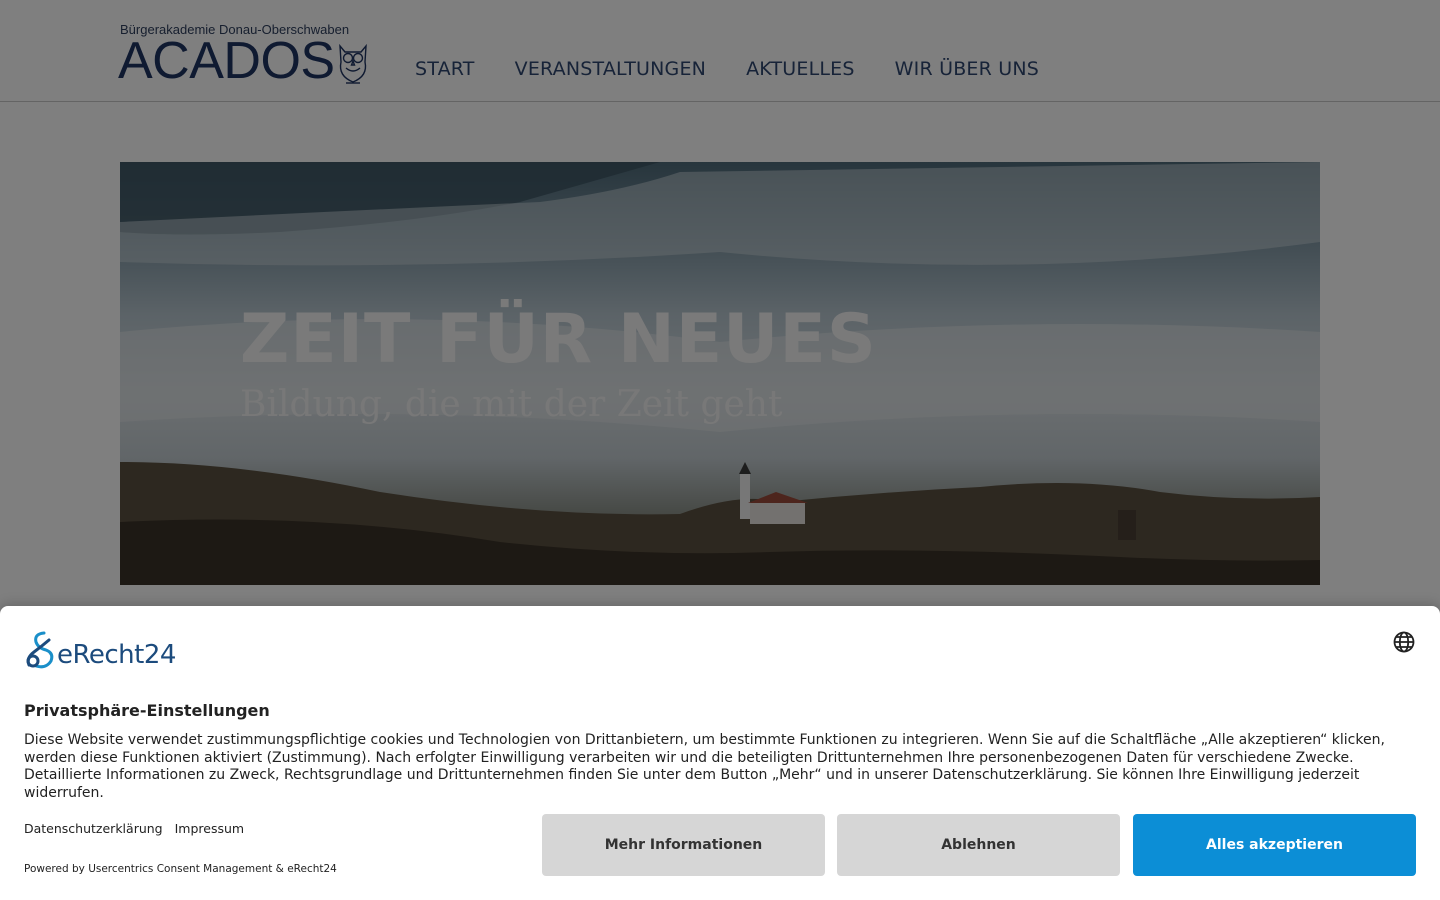 This screenshot has height=900, width=1440. I want to click on erecht24-wordmark: eRecht24, so click(116, 655).